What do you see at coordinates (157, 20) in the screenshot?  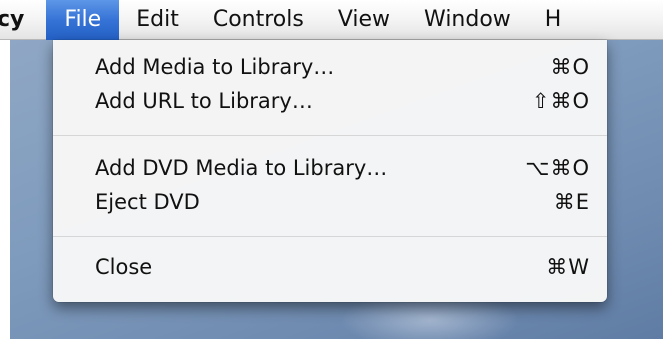 I see `menu-edit: Edit` at bounding box center [157, 20].